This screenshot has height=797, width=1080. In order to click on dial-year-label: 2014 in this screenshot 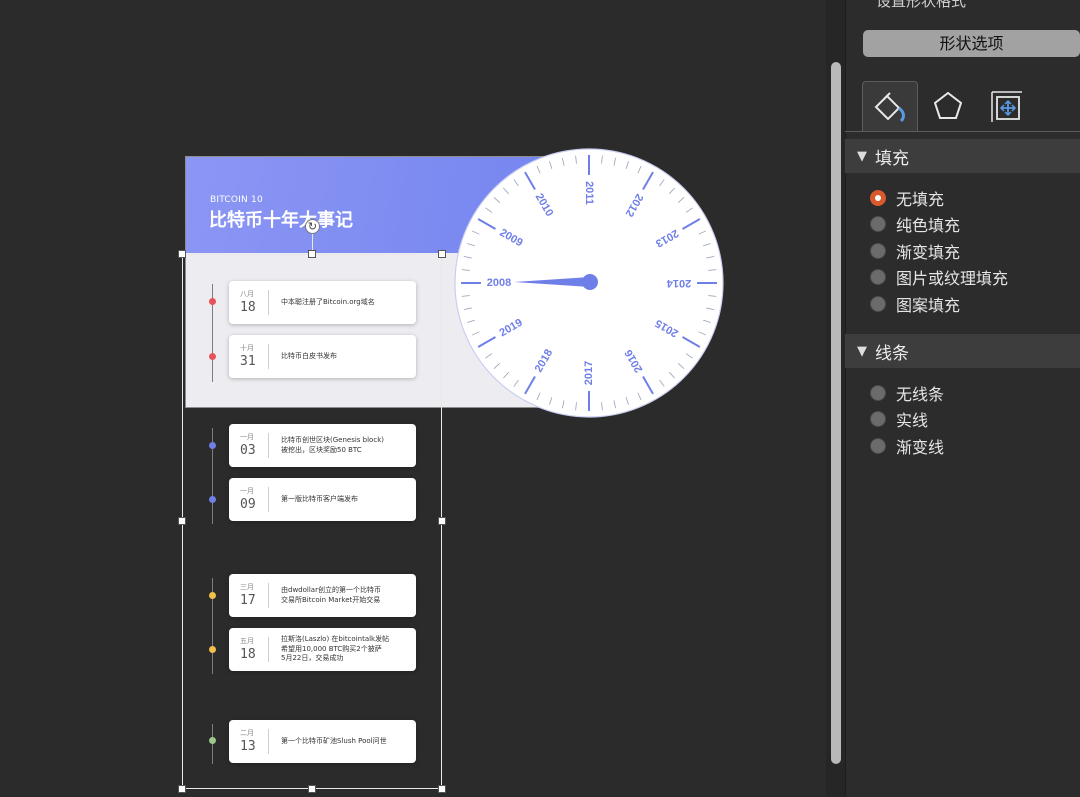, I will do `click(678, 283)`.